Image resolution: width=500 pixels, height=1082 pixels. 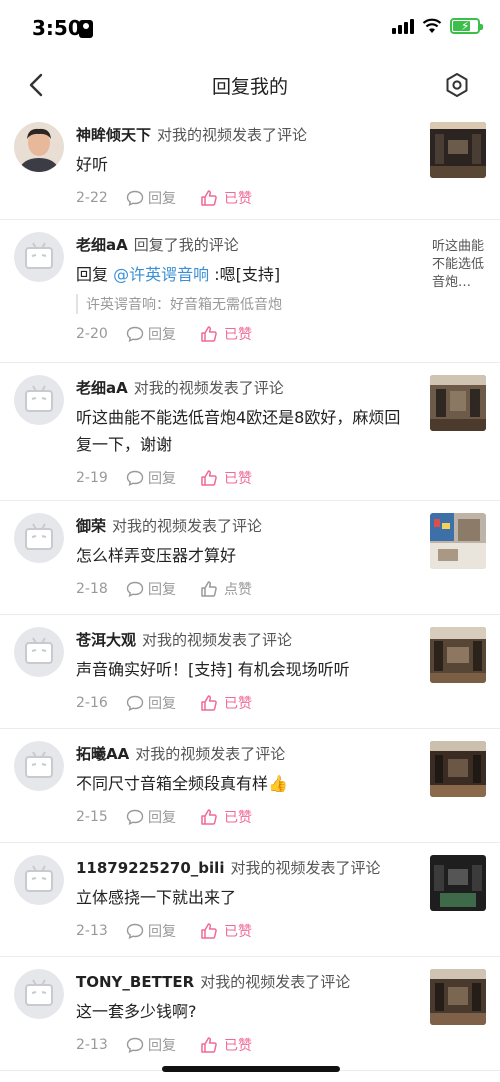 I want to click on reply-content: 御荣 对我的视频发表了评论 怎么样弄变压器才算好 2-18 回复 点赞, so click(x=246, y=557).